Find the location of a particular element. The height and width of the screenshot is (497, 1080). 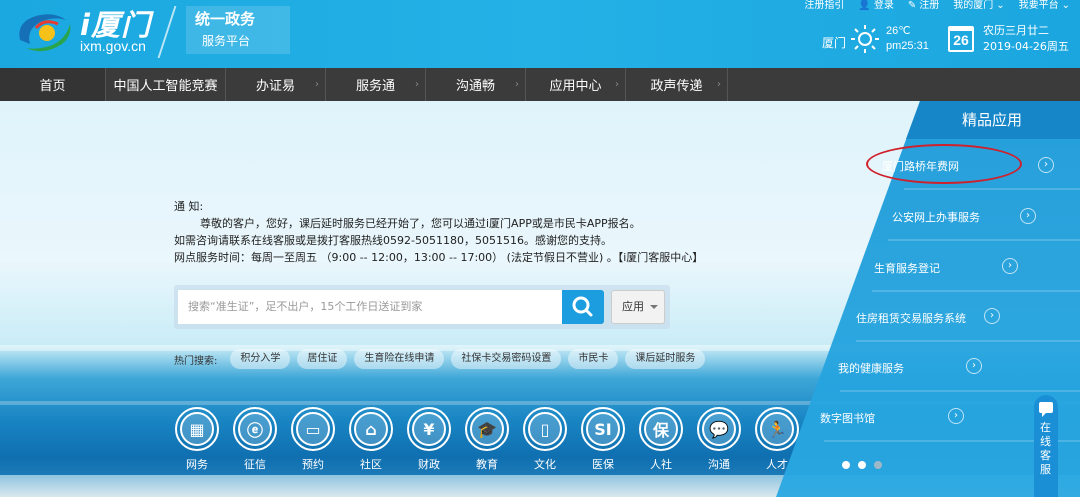

weather-temperature: 26℃ is located at coordinates (898, 31).